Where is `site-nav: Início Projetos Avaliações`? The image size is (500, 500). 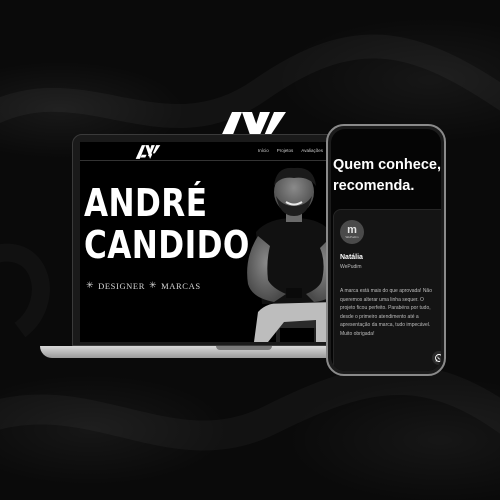 site-nav: Início Projetos Avaliações is located at coordinates (290, 150).